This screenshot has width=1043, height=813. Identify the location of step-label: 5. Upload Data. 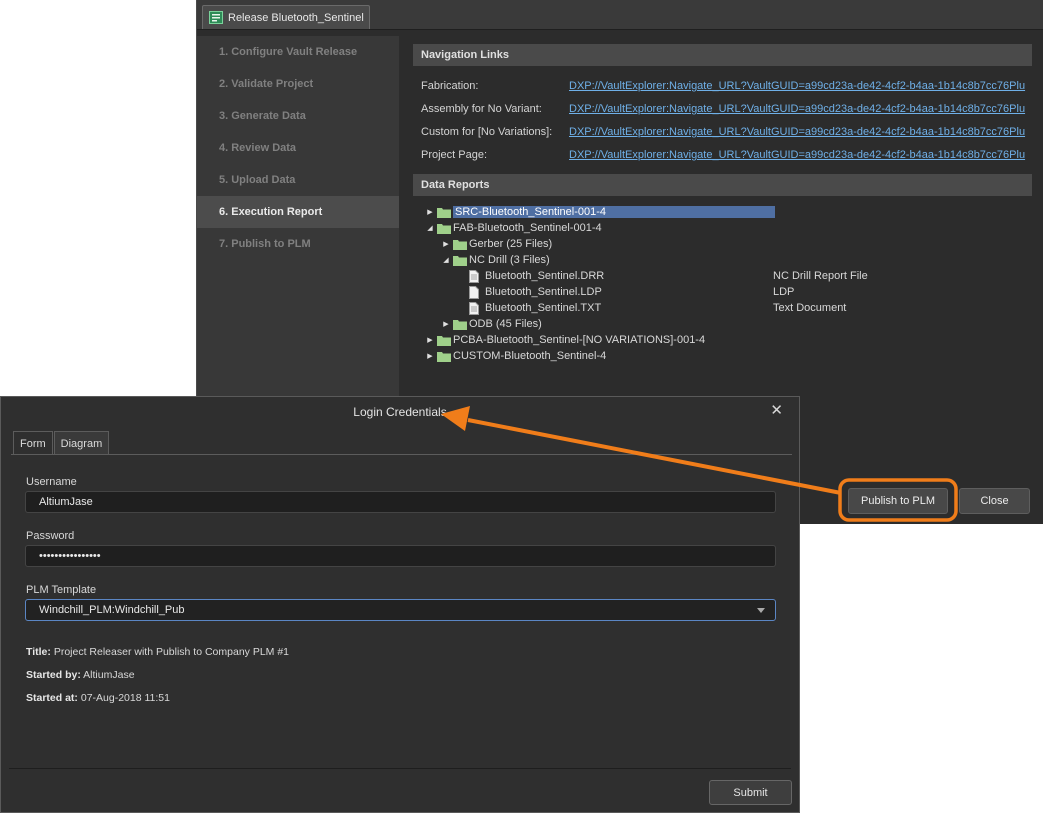
(257, 180).